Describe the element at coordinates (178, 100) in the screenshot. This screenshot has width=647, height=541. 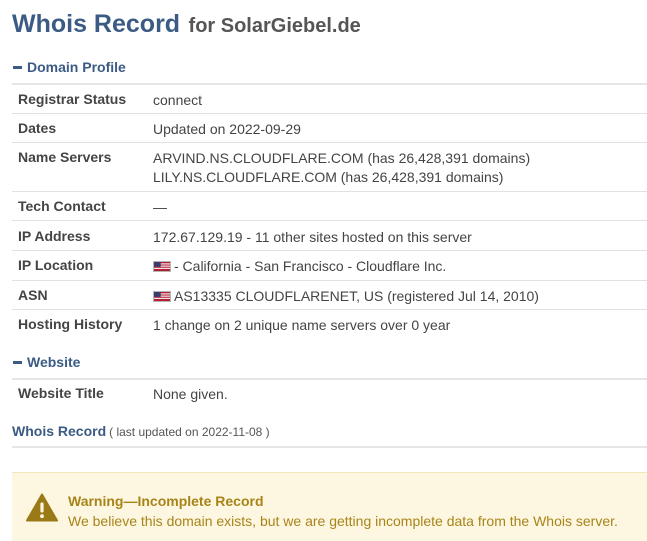
I see `row-value: connect` at that location.